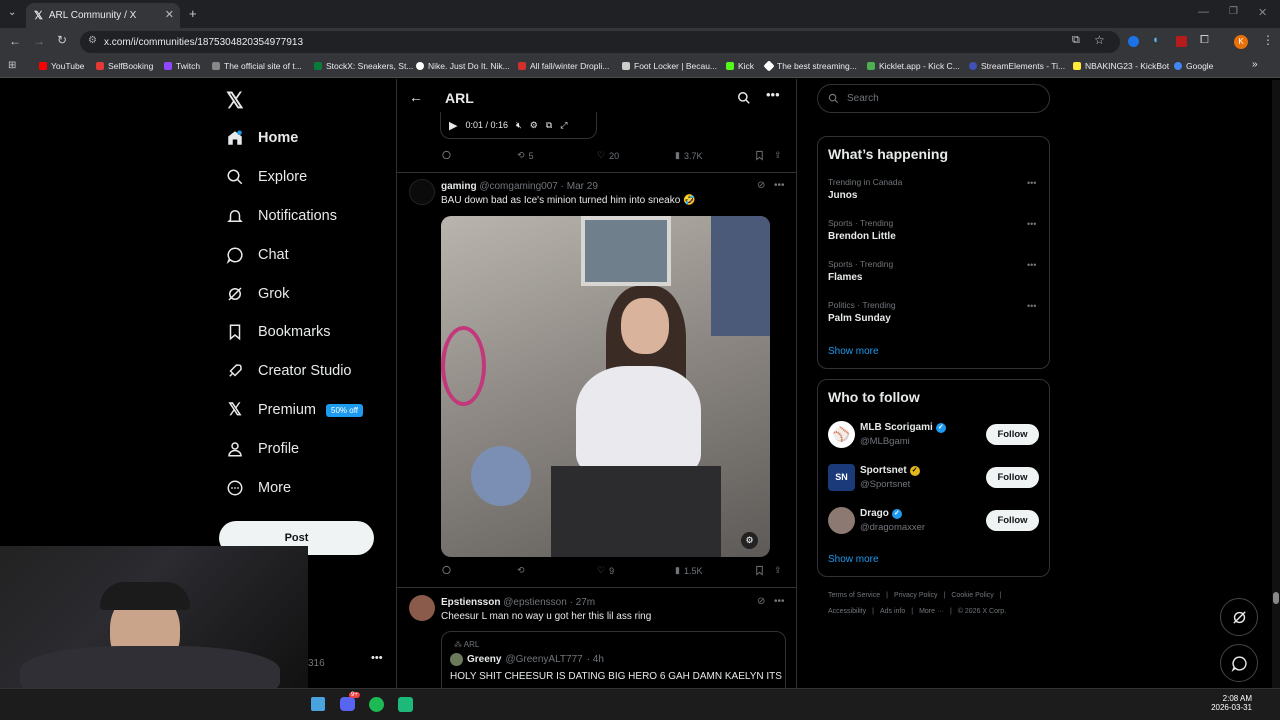 The height and width of the screenshot is (720, 1280). I want to click on bookmark-selfbooking: SelfBooking, so click(124, 66).